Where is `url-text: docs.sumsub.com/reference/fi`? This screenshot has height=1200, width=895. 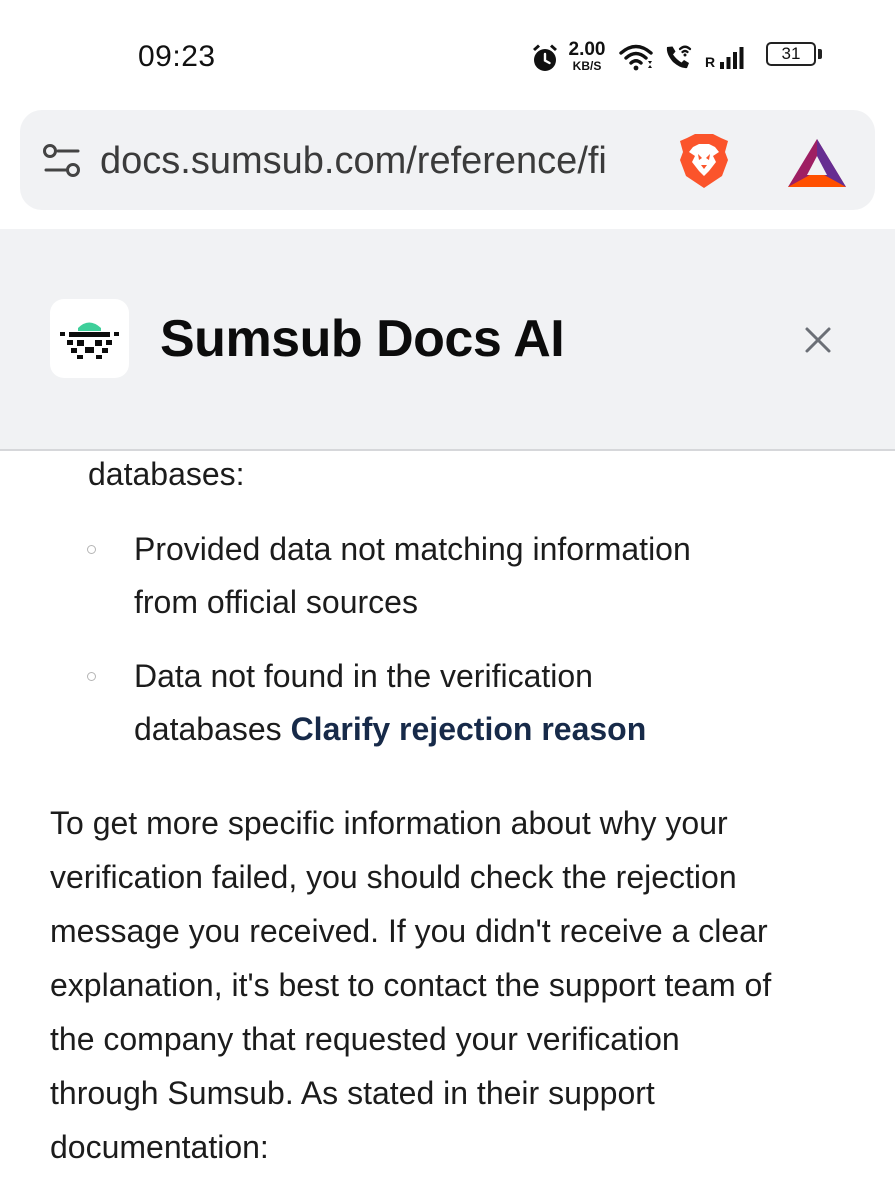 url-text: docs.sumsub.com/reference/fi is located at coordinates (375, 161).